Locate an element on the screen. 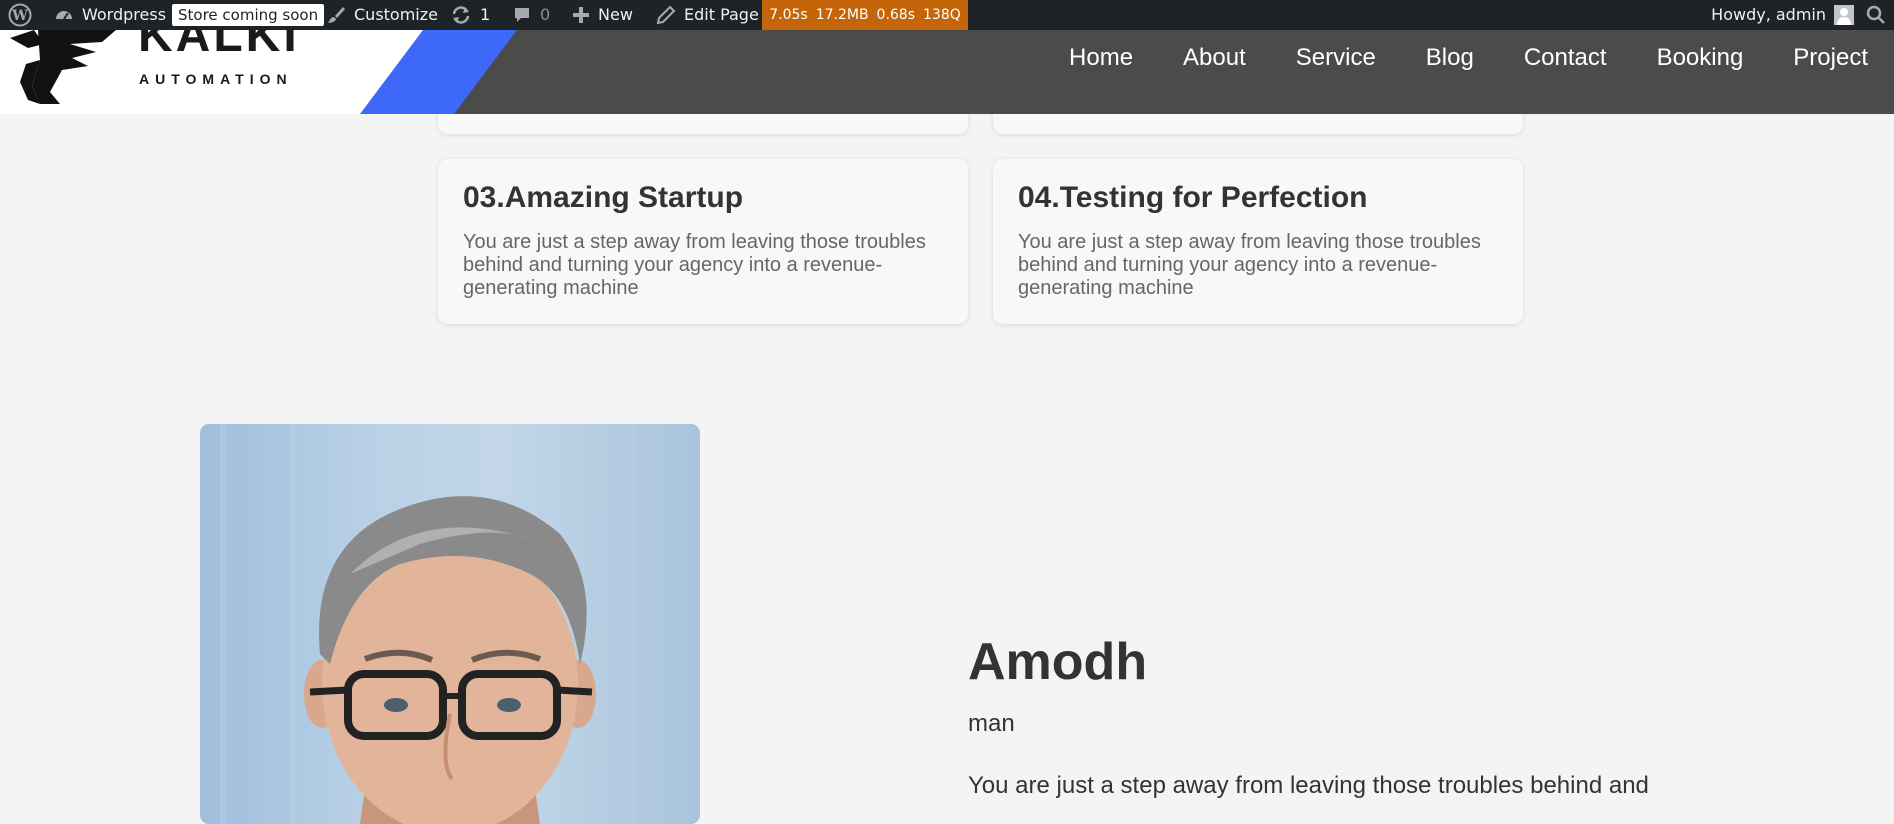 This screenshot has height=824, width=1894. qm-query-count: 138Q is located at coordinates (942, 15).